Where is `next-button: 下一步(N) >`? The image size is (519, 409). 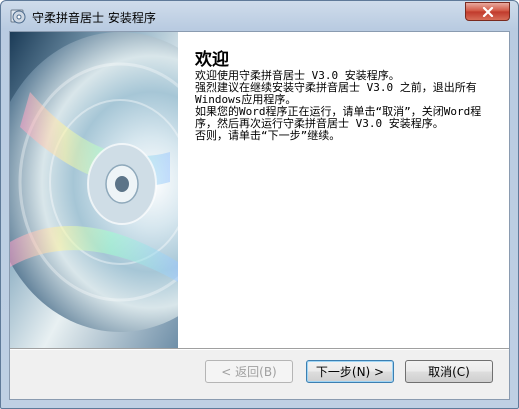 next-button: 下一步(N) > is located at coordinates (350, 371).